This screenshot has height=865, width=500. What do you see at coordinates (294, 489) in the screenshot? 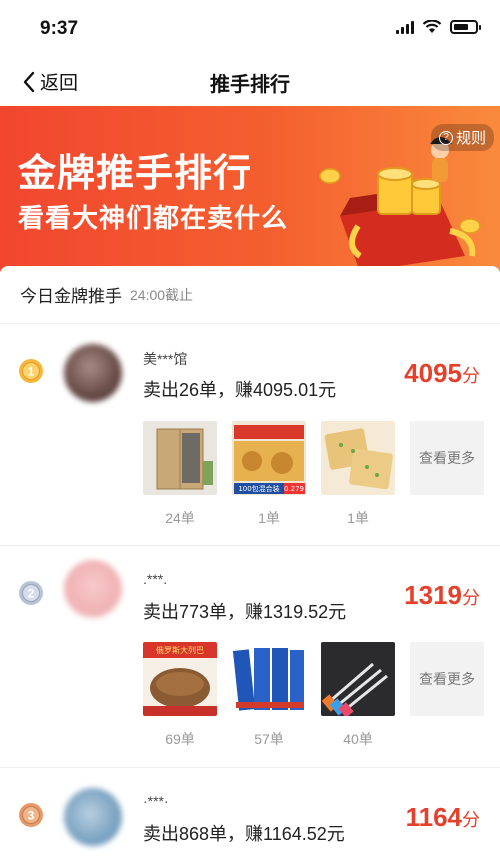
I see `product-price-badge: 0.279` at bounding box center [294, 489].